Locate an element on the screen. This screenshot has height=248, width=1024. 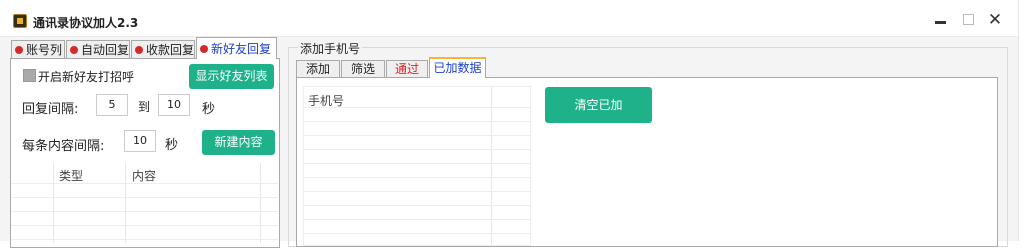
tab-filter: 筛选 is located at coordinates (363, 69).